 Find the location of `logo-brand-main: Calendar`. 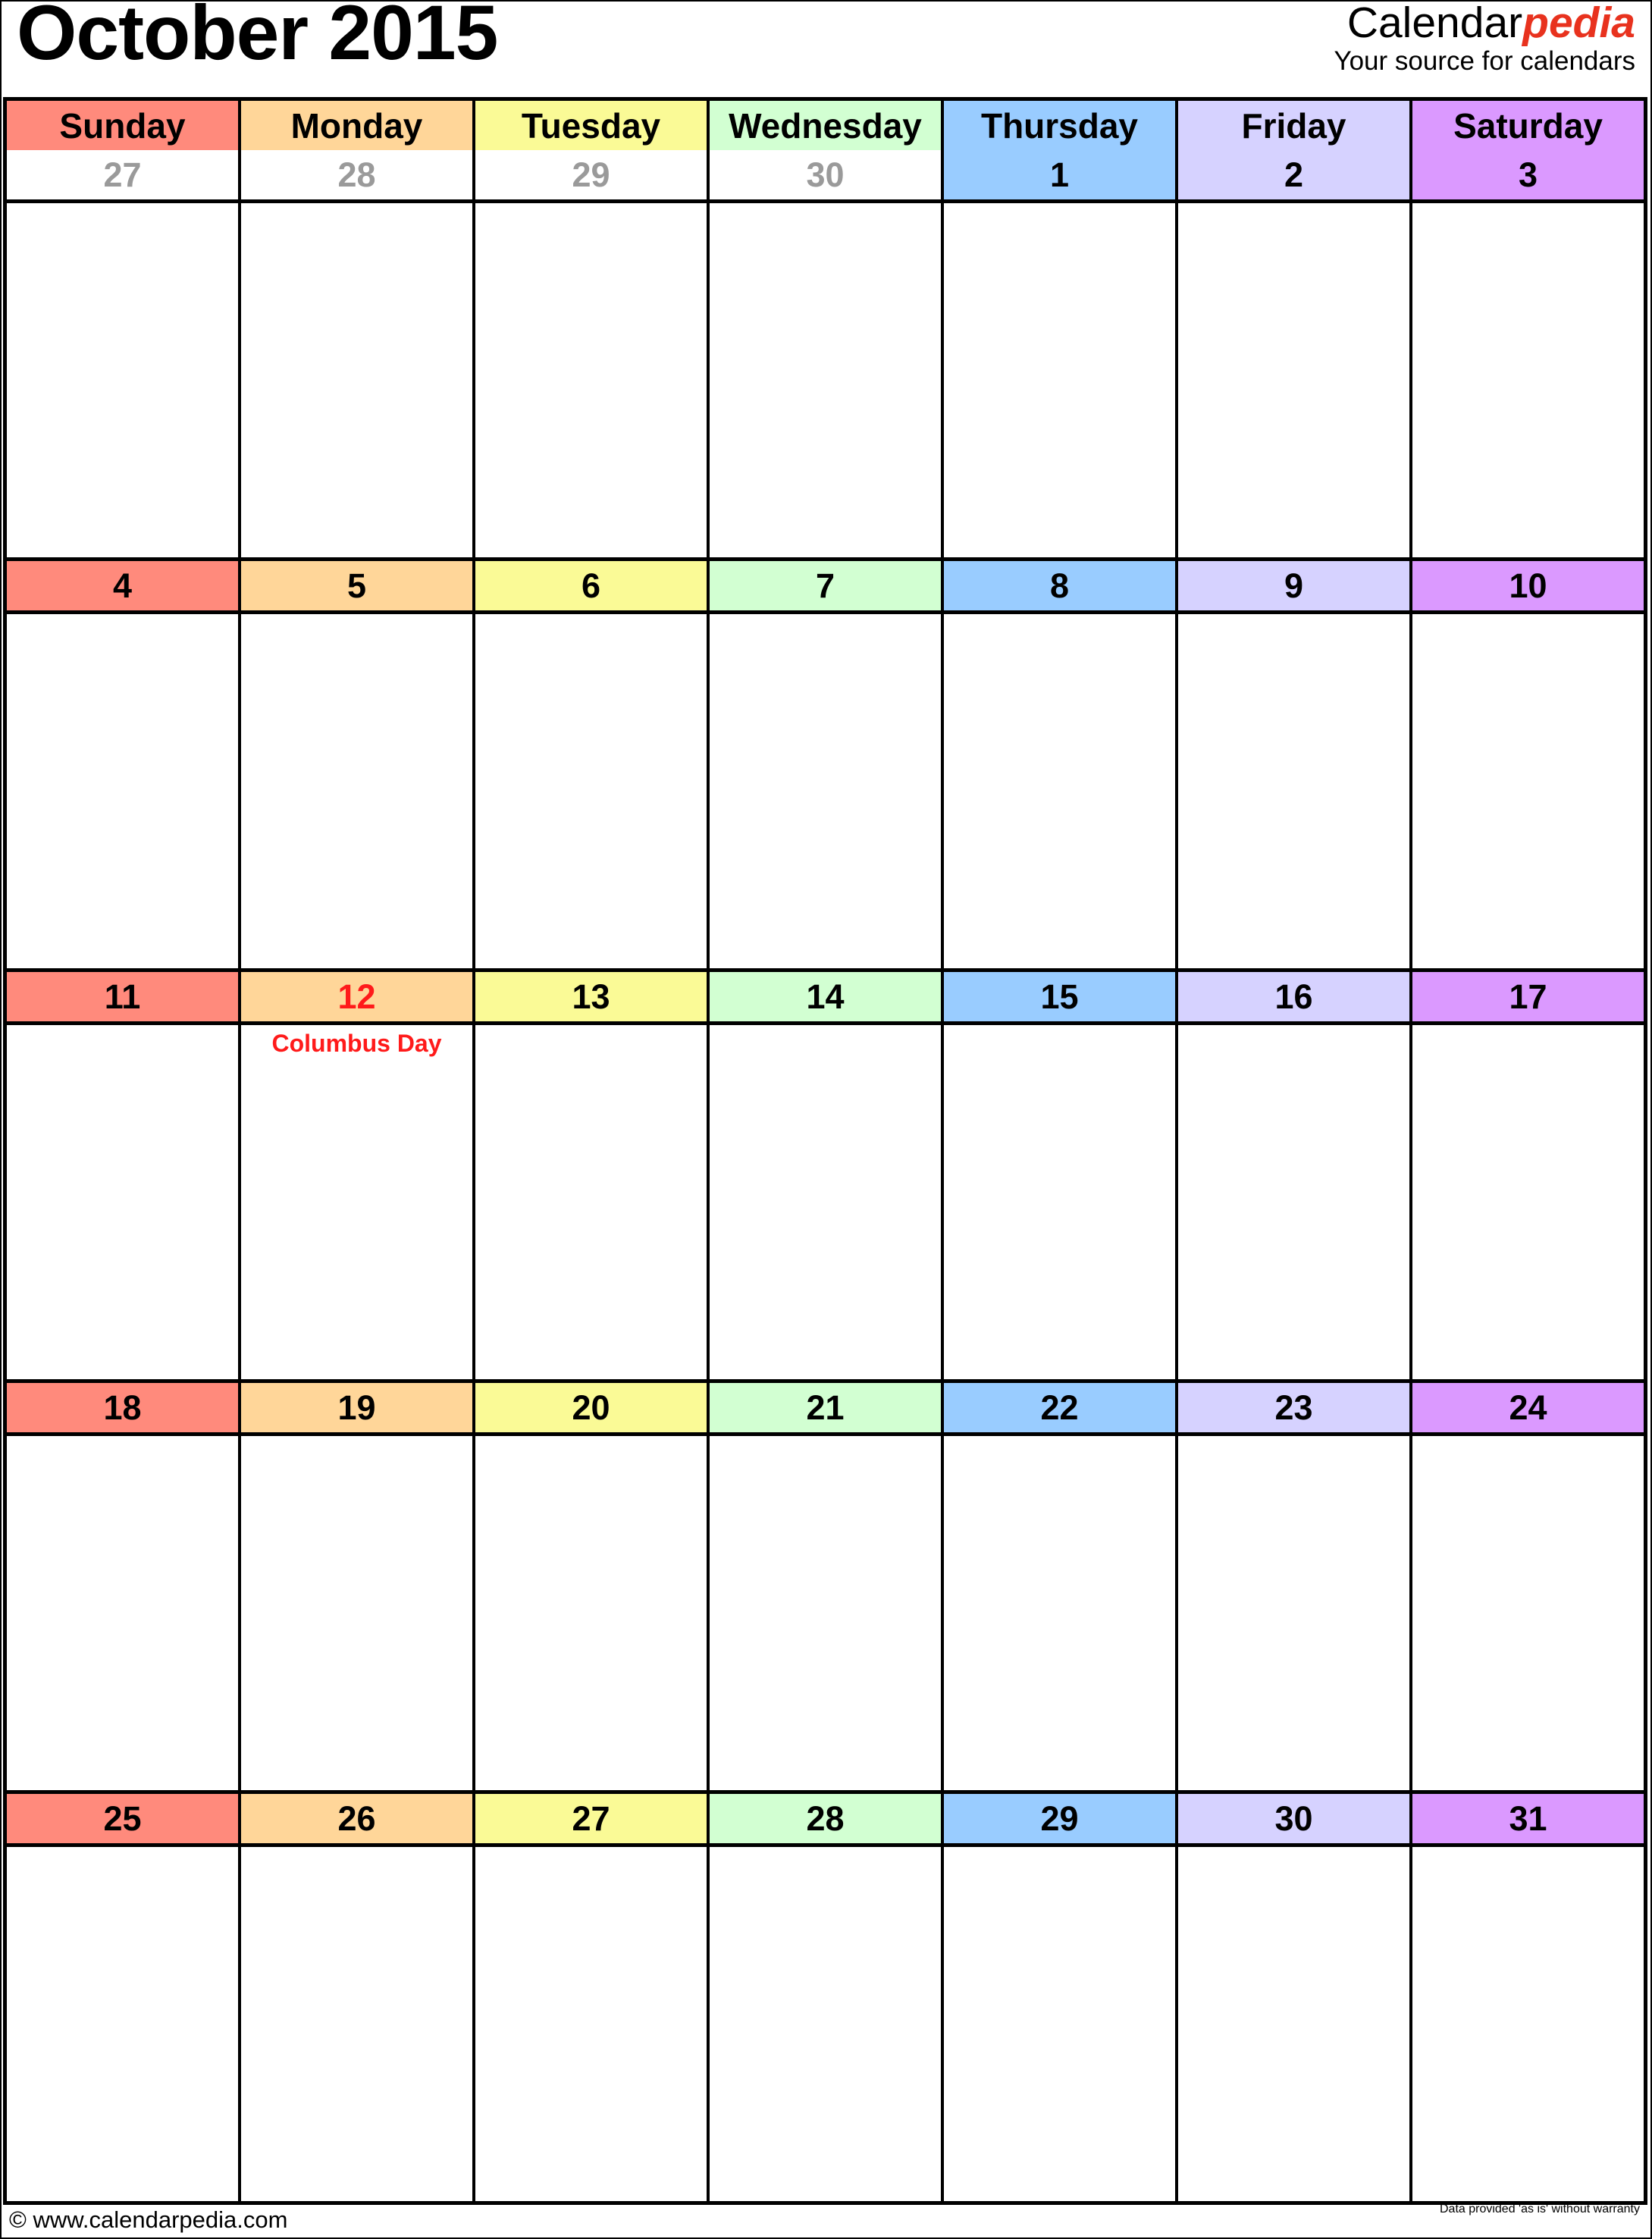

logo-brand-main: Calendar is located at coordinates (1434, 23).